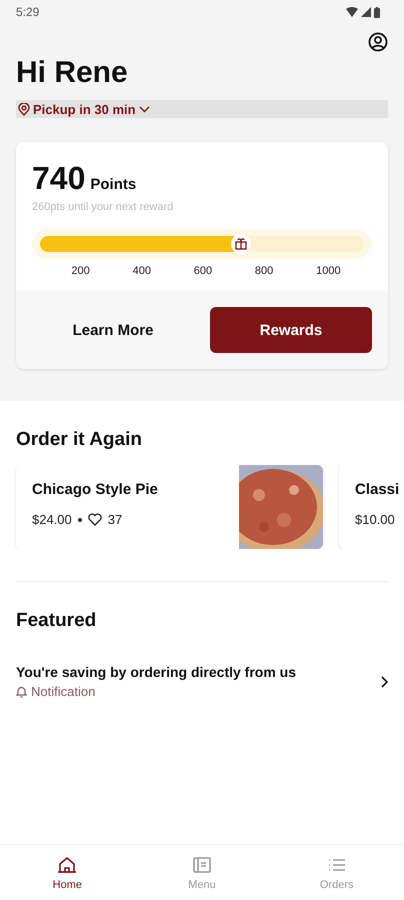  I want to click on tick-label: 1000, so click(328, 271).